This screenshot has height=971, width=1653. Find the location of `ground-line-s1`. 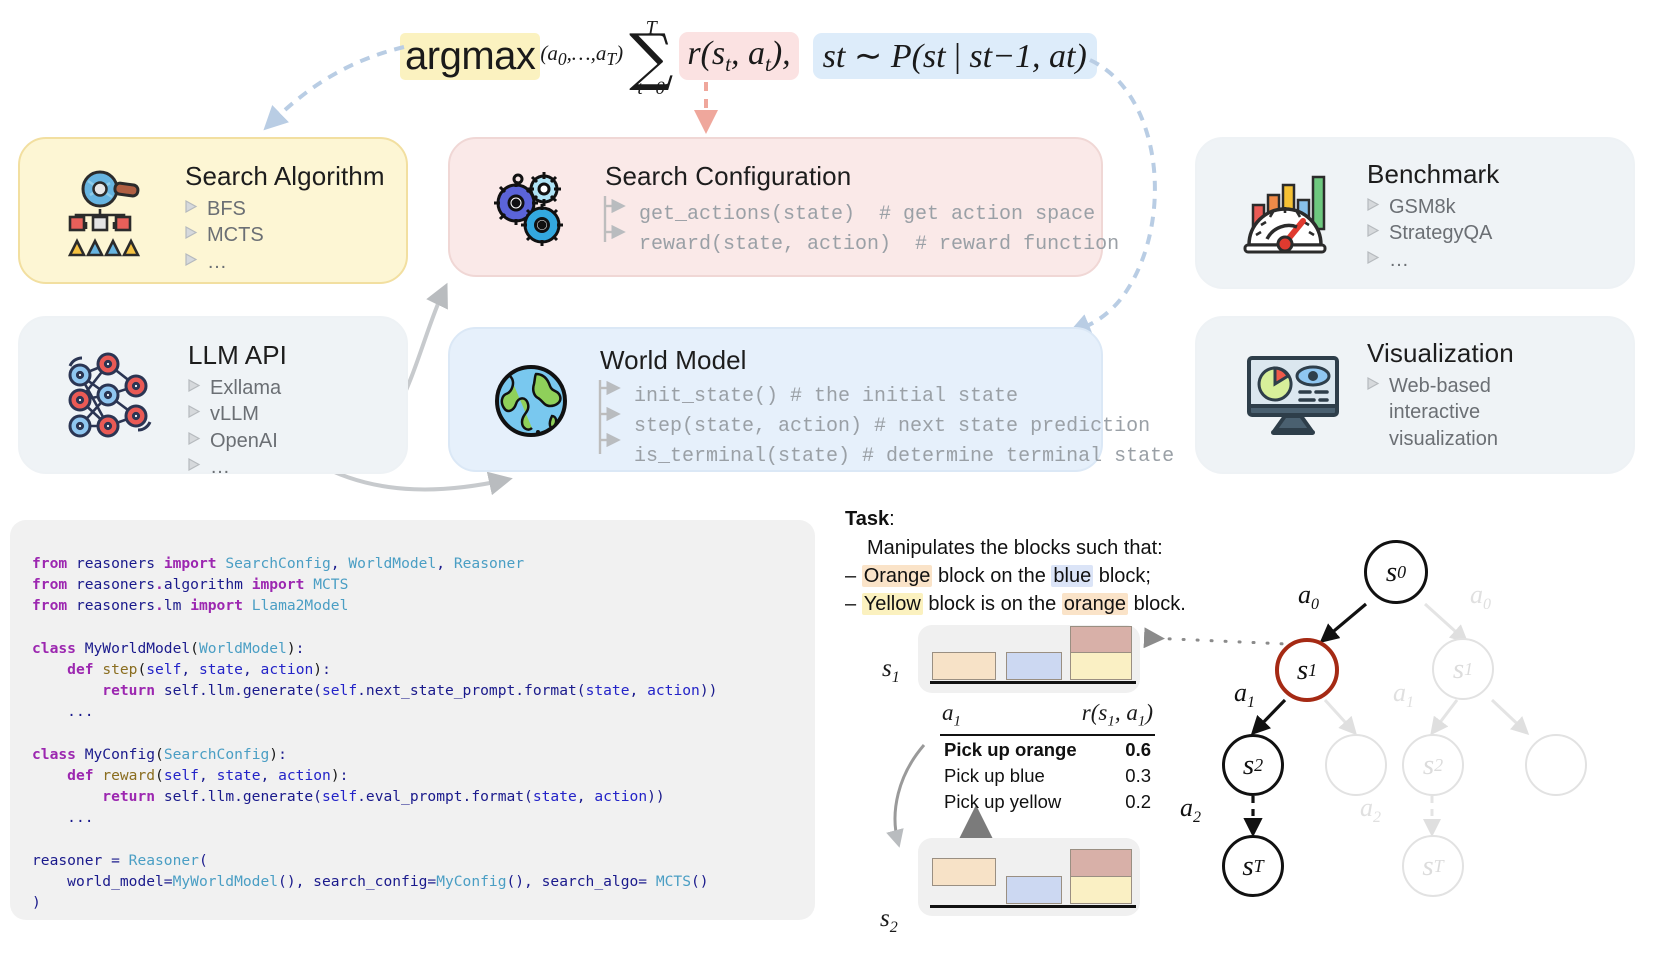

ground-line-s1 is located at coordinates (1033, 682).